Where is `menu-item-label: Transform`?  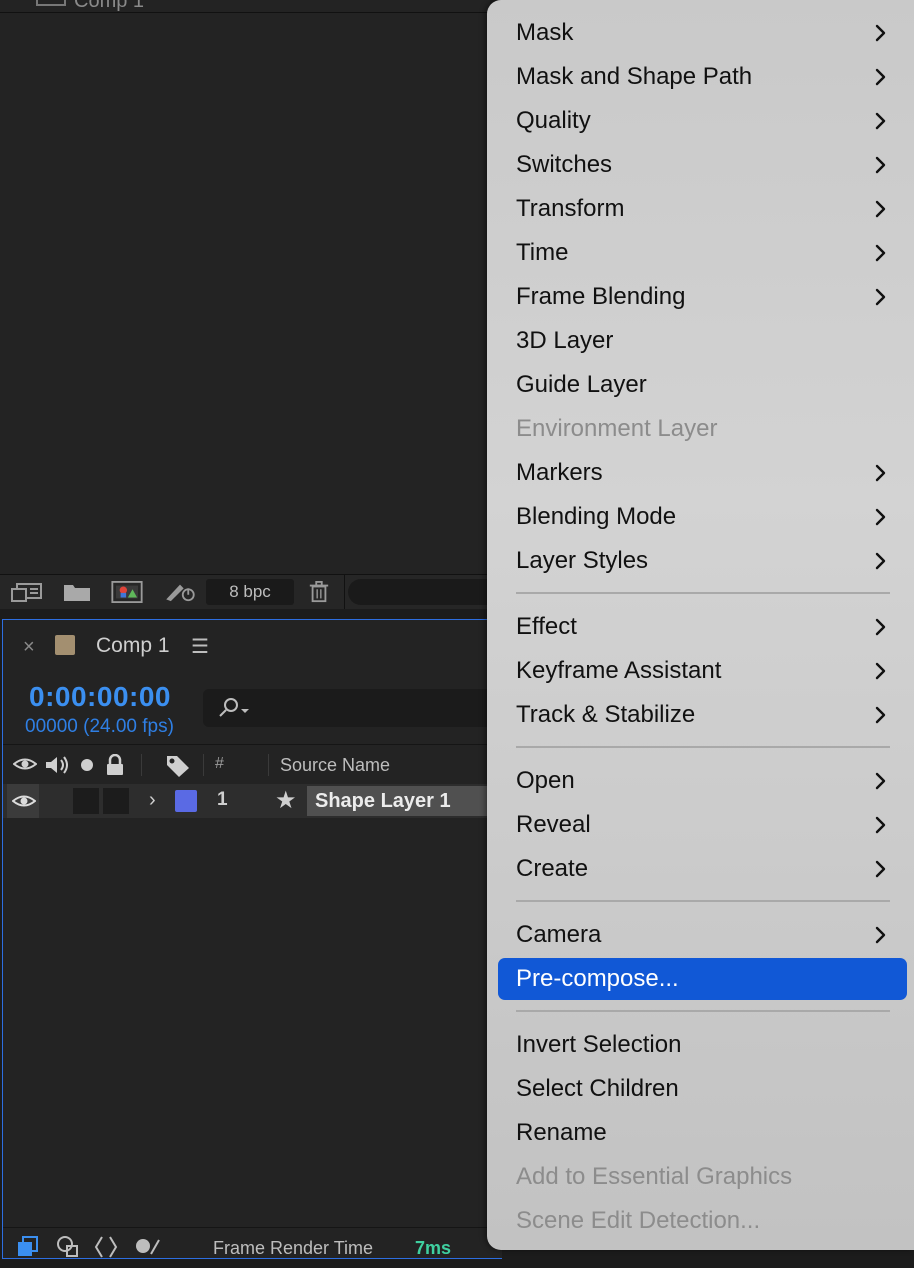 menu-item-label: Transform is located at coordinates (570, 208).